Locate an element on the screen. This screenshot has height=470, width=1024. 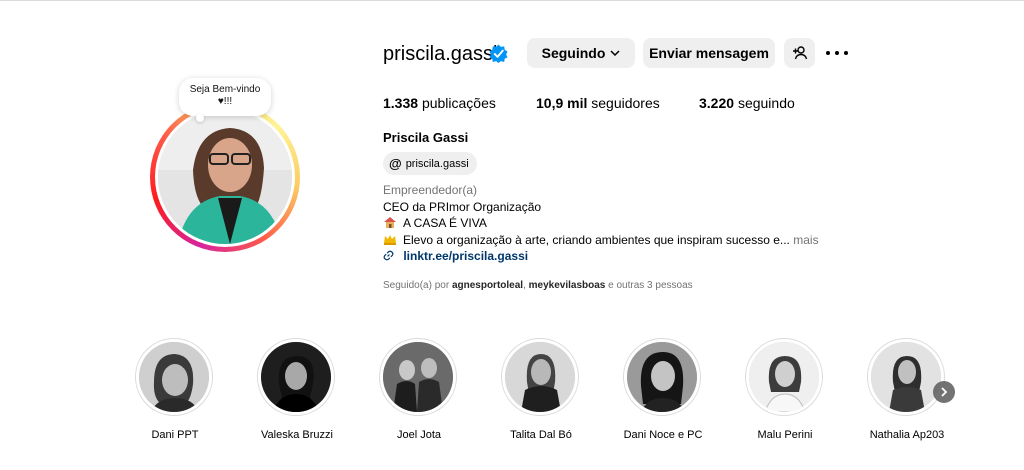
followers-label: seguidores is located at coordinates (625, 103).